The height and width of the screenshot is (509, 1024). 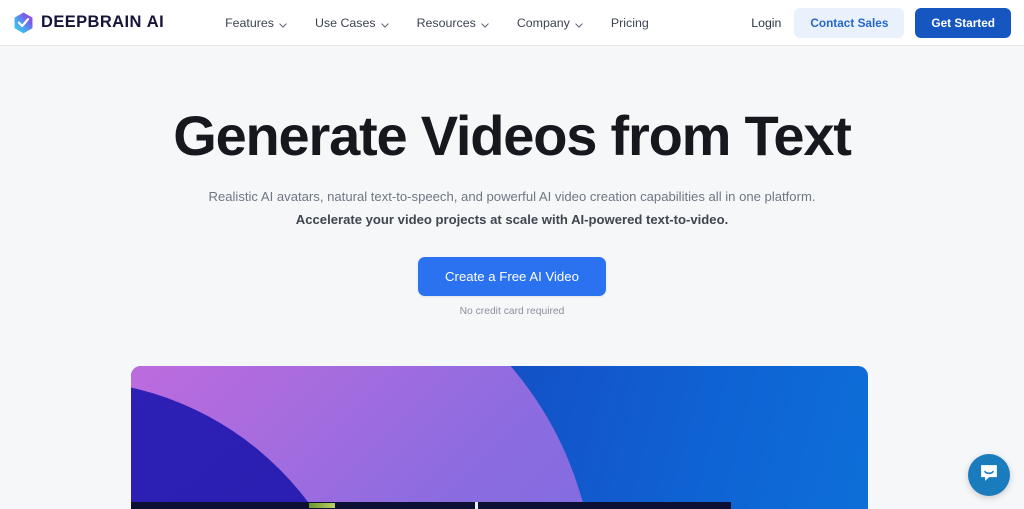 I want to click on nav-item-resources: Resources, so click(x=453, y=23).